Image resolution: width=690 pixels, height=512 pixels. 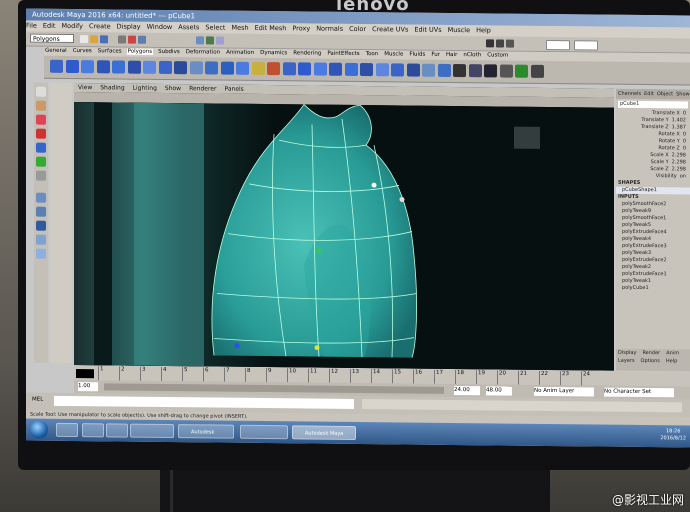 What do you see at coordinates (307, 53) in the screenshot?
I see `shelf-tab-rendering: Rendering` at bounding box center [307, 53].